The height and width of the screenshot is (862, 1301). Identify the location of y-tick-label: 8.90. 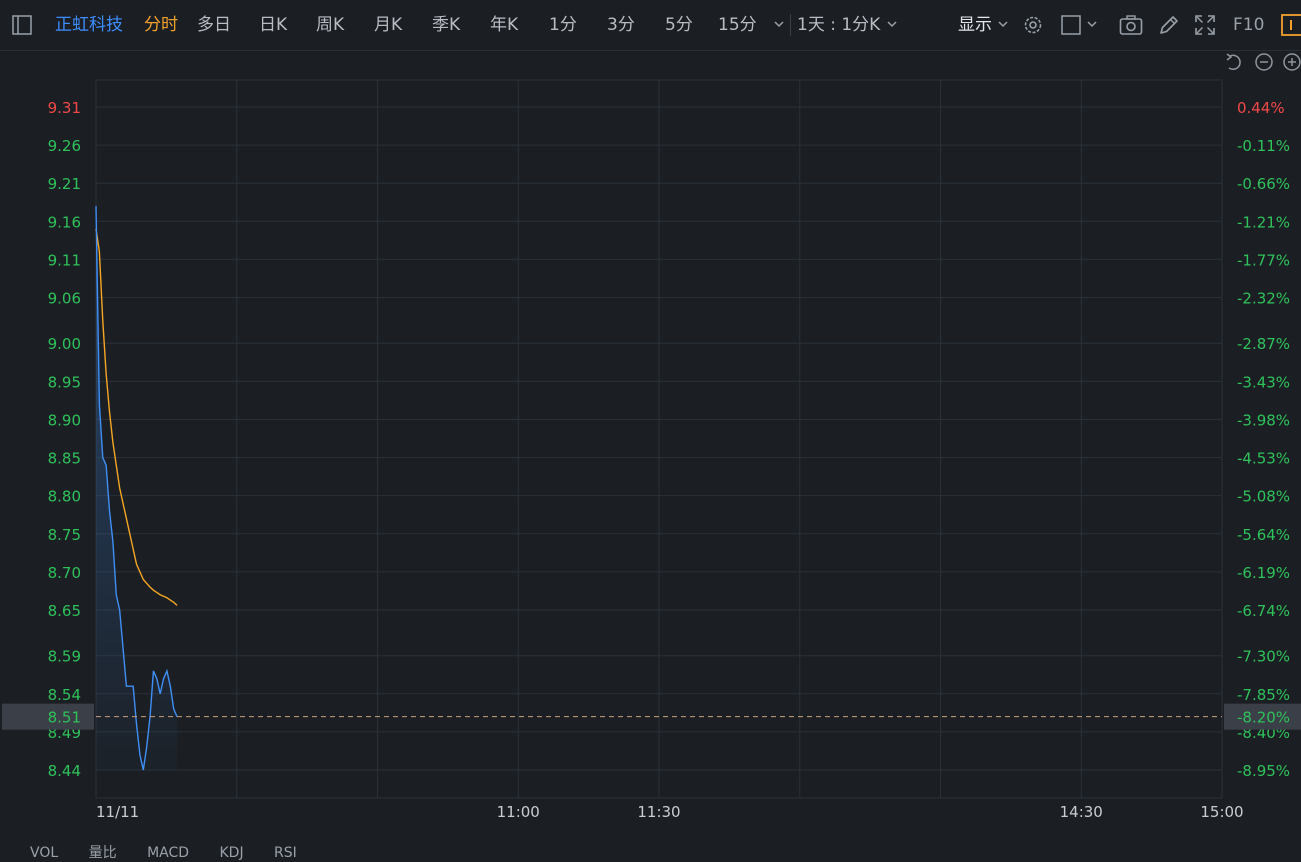
(64, 420).